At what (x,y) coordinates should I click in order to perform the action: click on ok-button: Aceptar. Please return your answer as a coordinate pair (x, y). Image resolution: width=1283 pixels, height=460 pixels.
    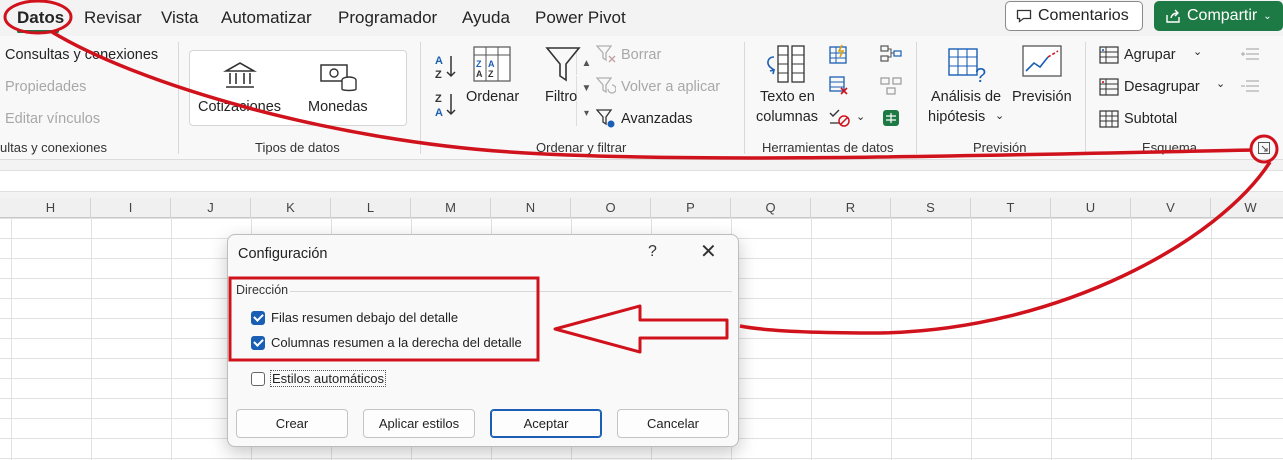
    Looking at the image, I should click on (546, 423).